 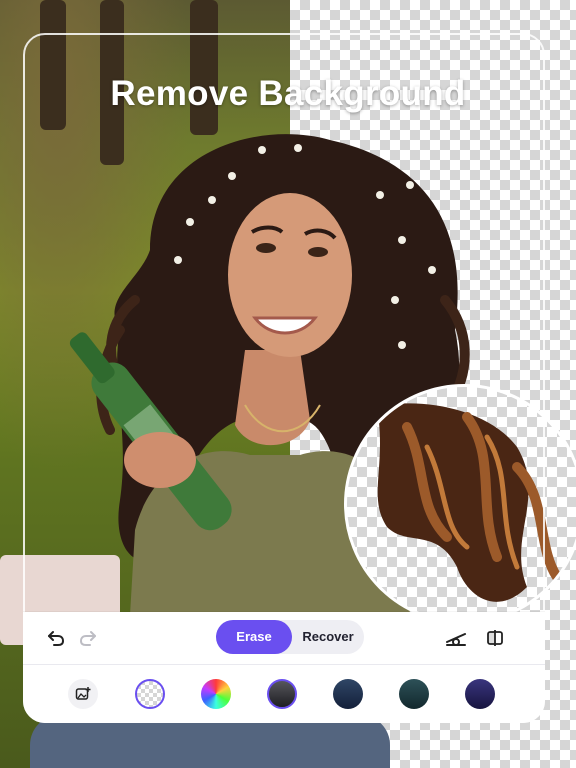 I want to click on redo-button, so click(x=88, y=638).